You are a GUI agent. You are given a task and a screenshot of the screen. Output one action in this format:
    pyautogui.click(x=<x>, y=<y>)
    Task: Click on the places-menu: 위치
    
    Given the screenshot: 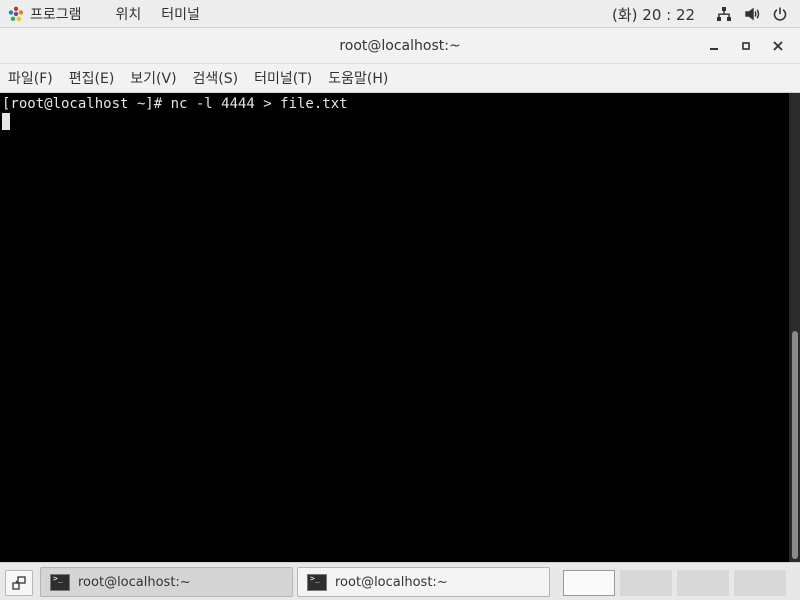 What is the action you would take?
    pyautogui.click(x=129, y=13)
    